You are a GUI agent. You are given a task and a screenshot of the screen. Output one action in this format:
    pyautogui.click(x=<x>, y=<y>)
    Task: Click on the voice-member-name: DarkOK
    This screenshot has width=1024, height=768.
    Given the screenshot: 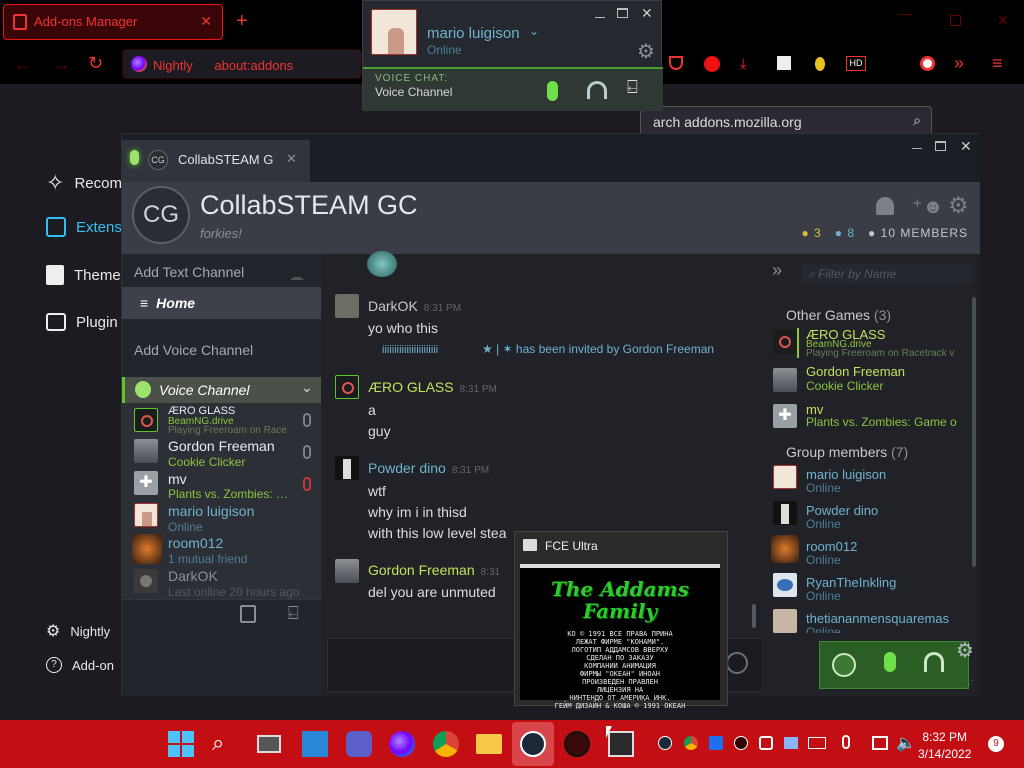 What is the action you would take?
    pyautogui.click(x=193, y=576)
    